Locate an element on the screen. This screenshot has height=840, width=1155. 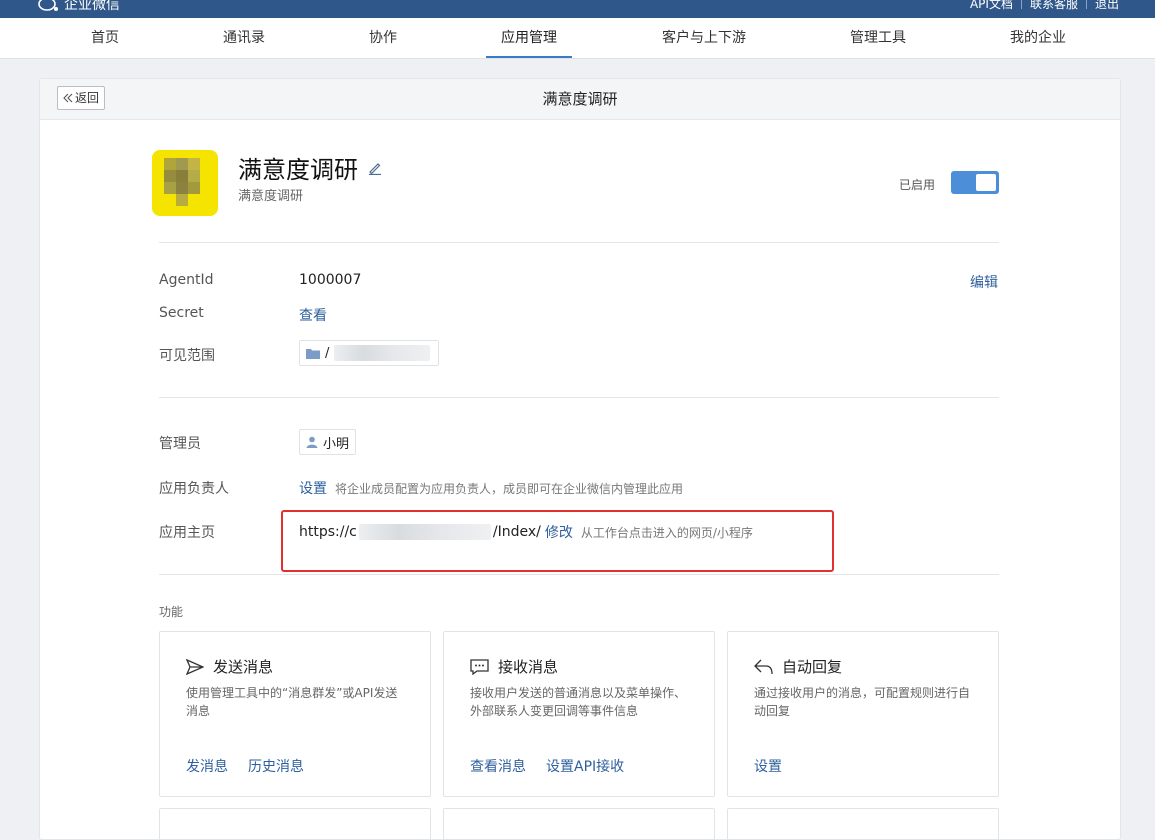
tab-management-tools: 管理工具 is located at coordinates (878, 38).